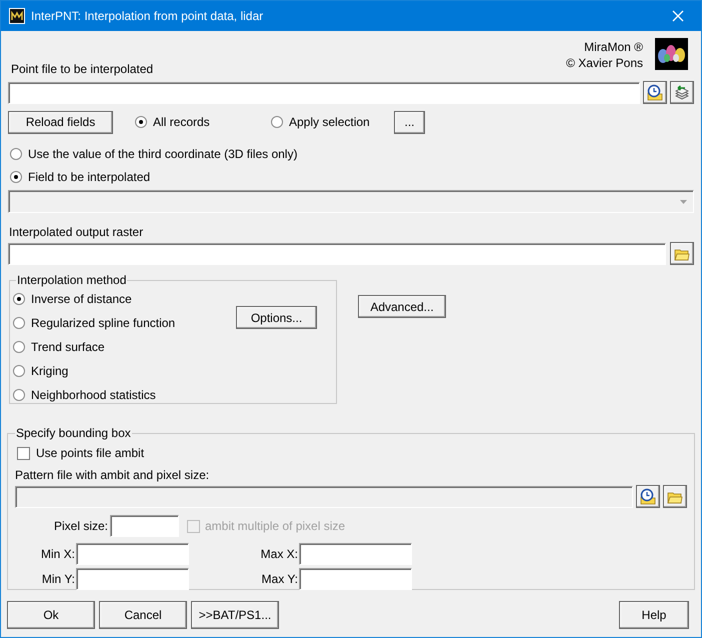 Image resolution: width=702 pixels, height=638 pixels. I want to click on layers-button, so click(682, 92).